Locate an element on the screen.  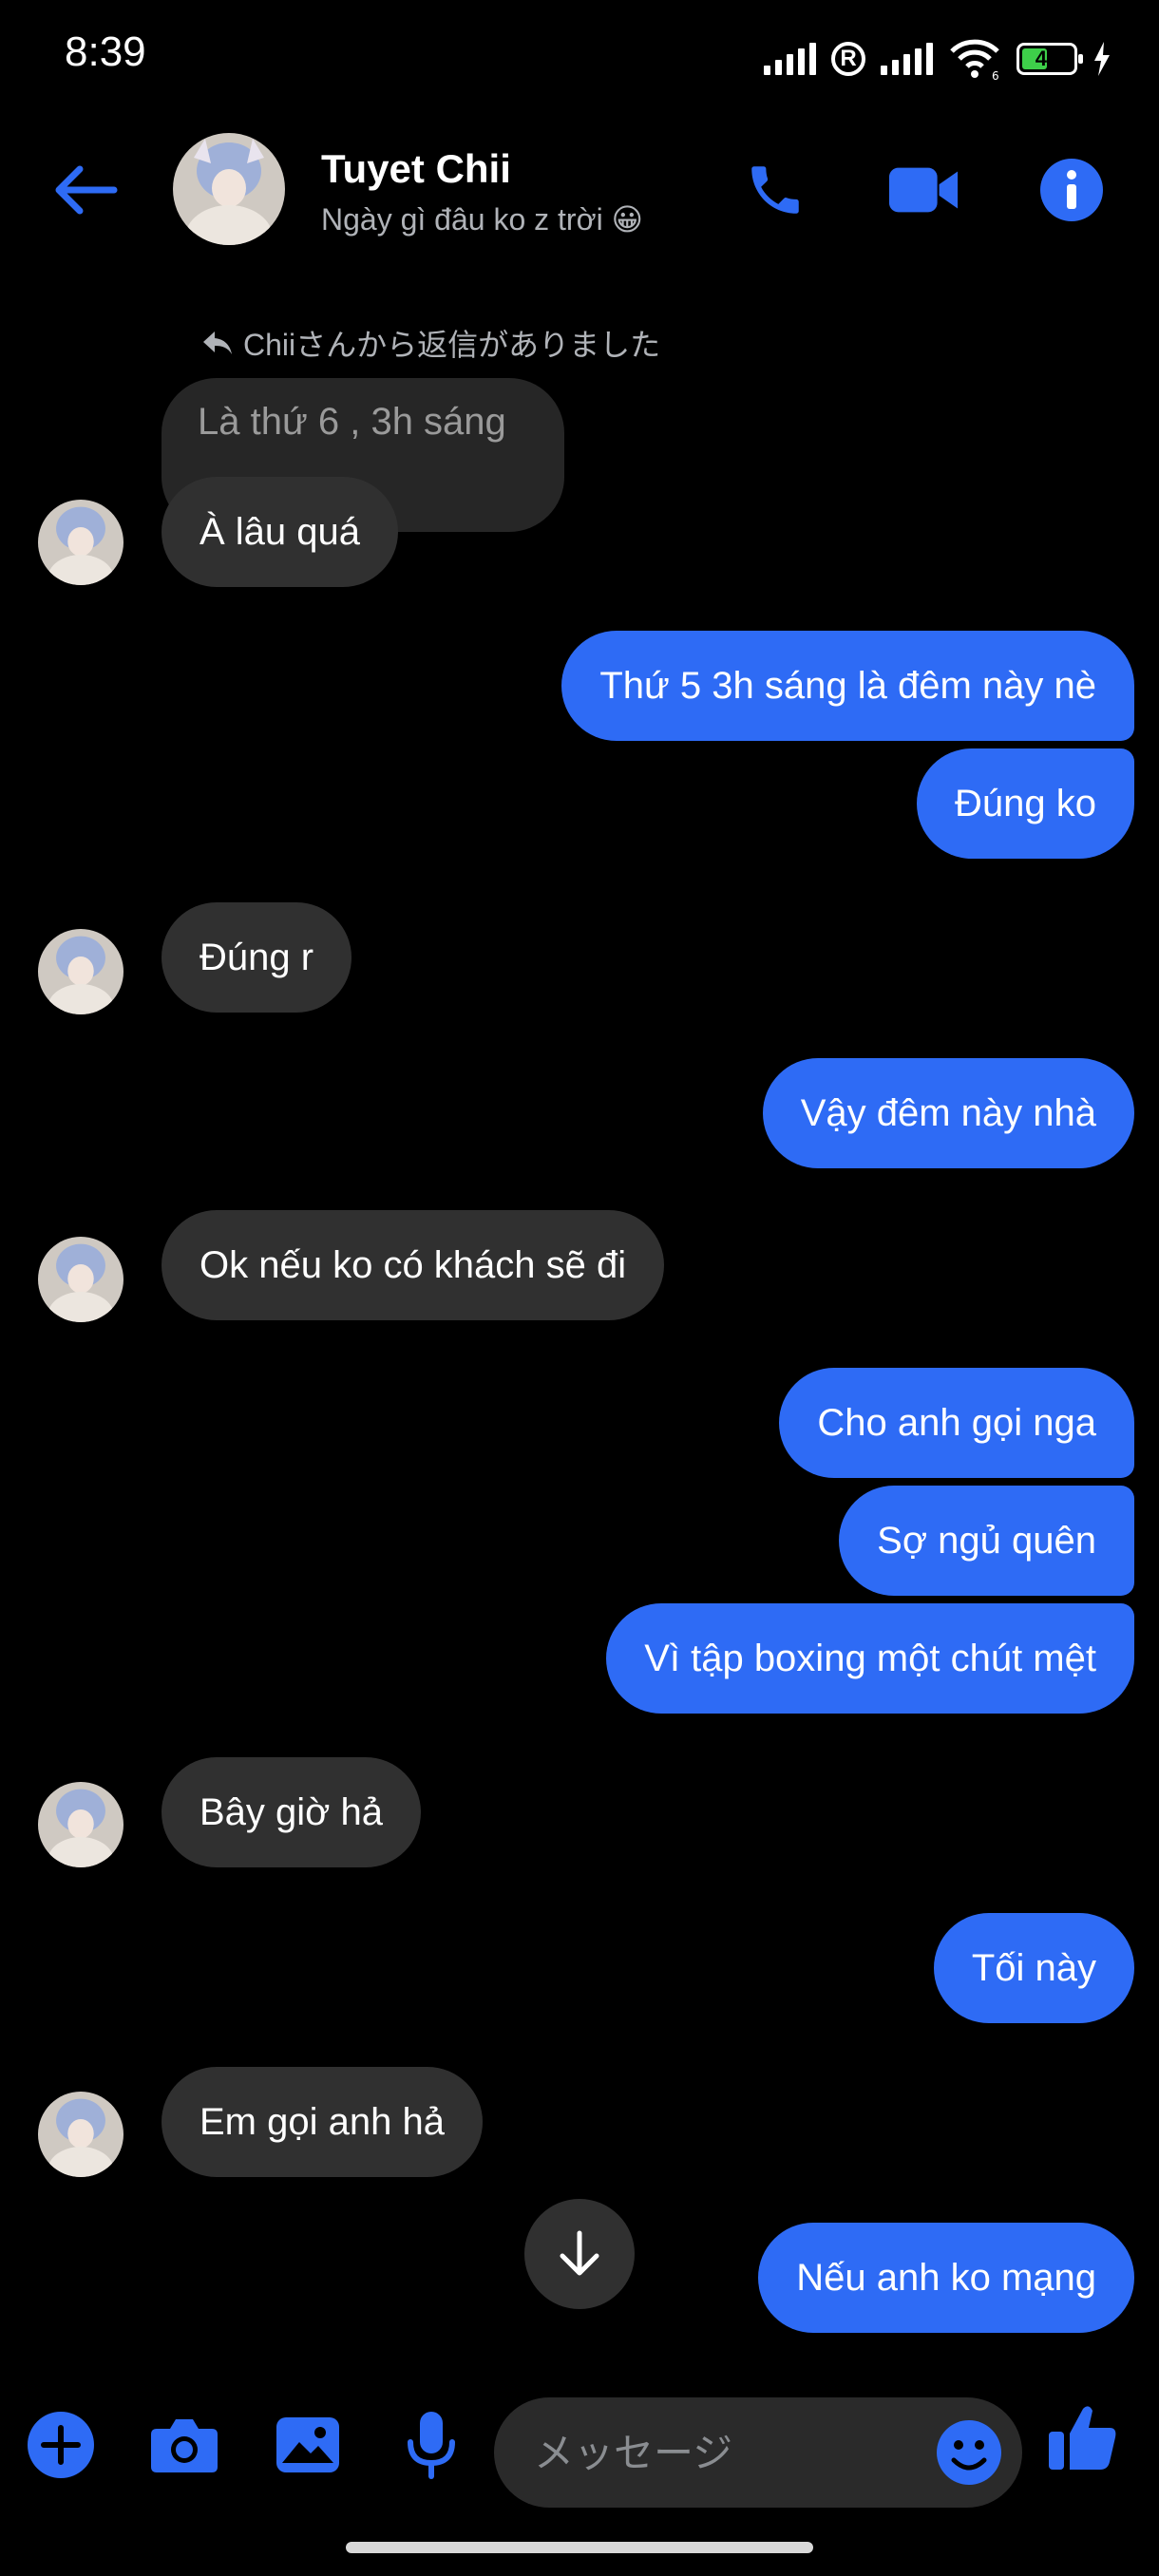
roaming-icon: R is located at coordinates (848, 59).